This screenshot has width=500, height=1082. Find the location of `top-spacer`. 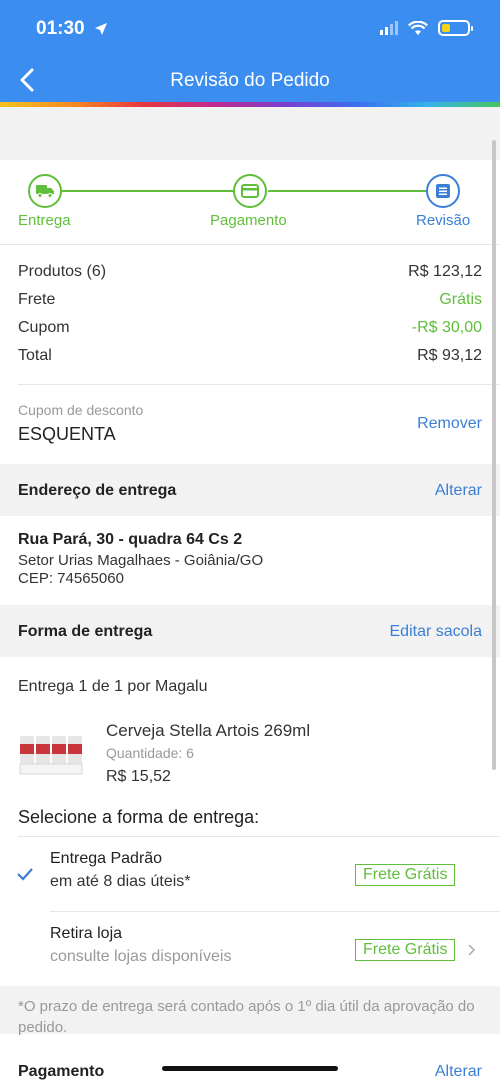

top-spacer is located at coordinates (250, 133).